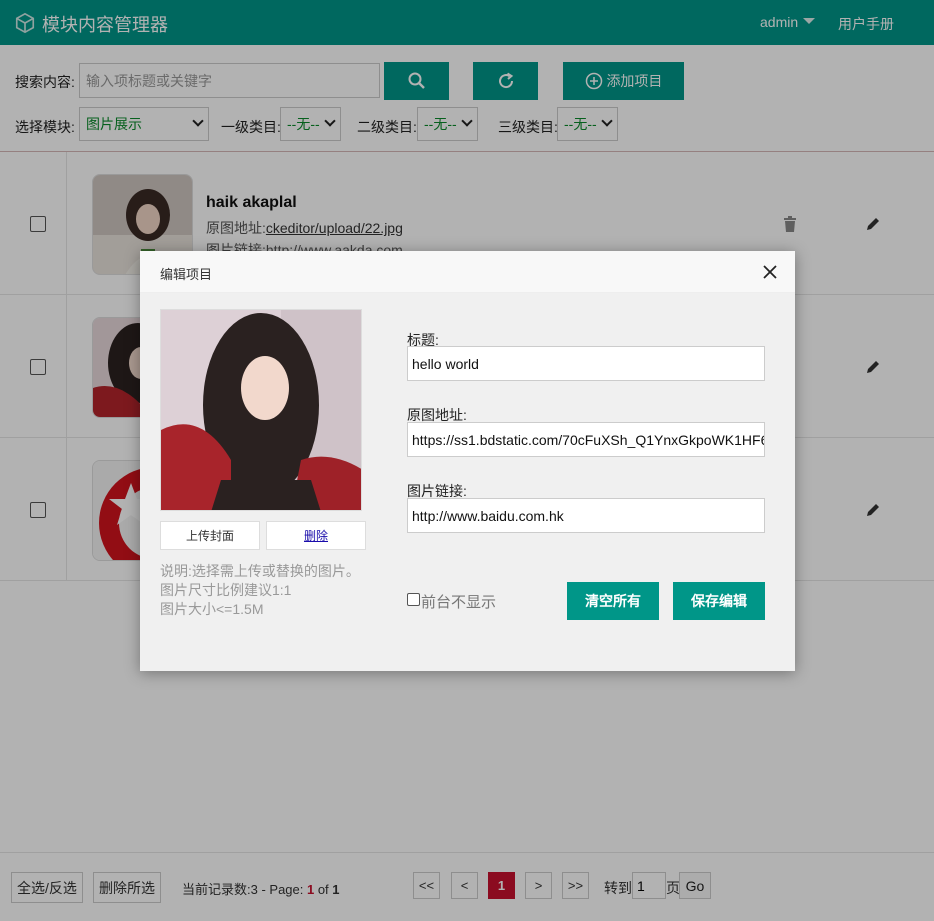 The width and height of the screenshot is (934, 921). I want to click on save-edit-button: 保存编辑, so click(719, 601).